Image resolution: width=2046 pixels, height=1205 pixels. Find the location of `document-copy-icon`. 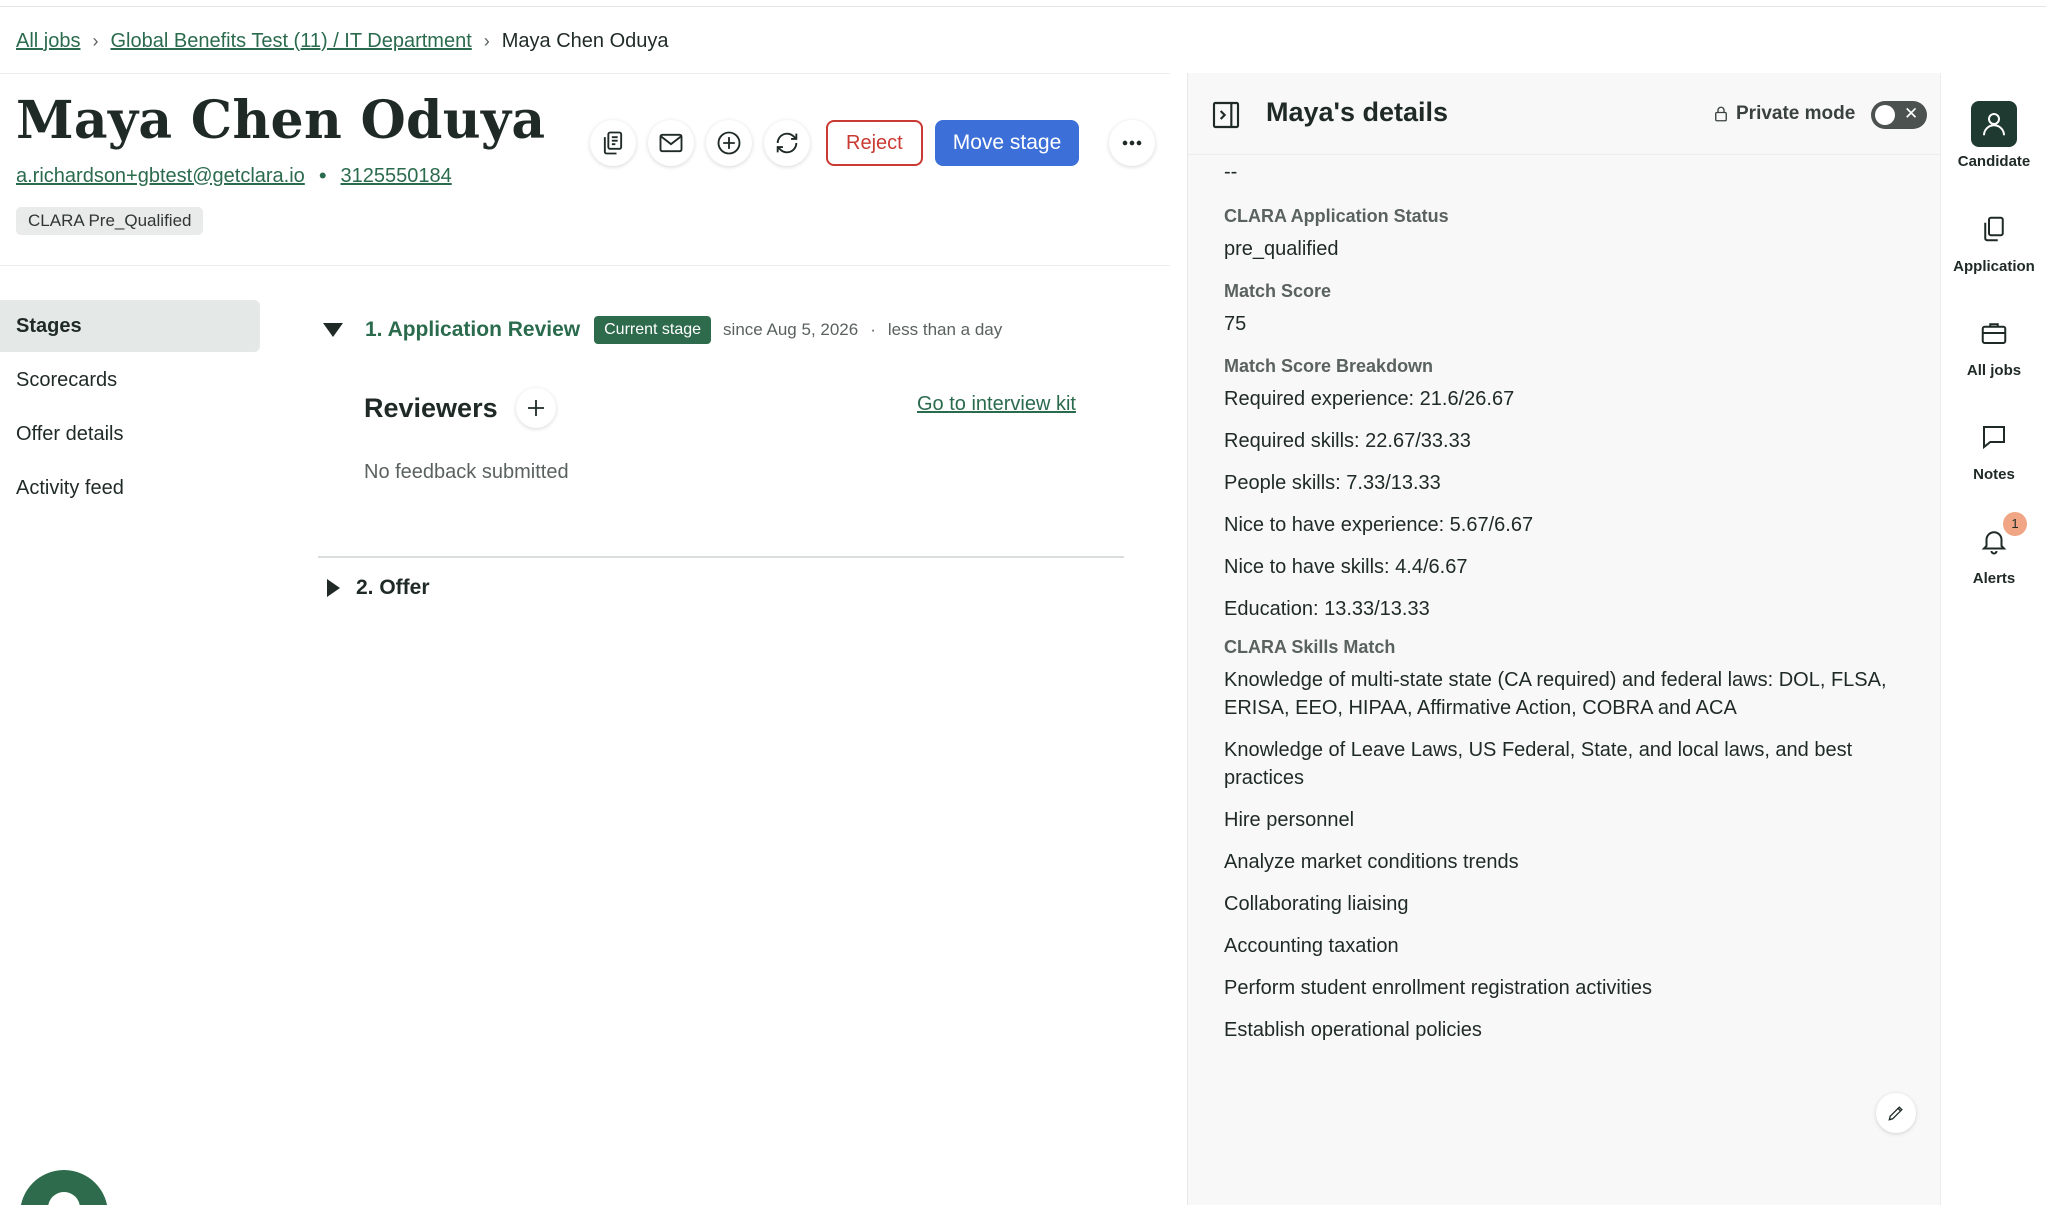

document-copy-icon is located at coordinates (1994, 229).